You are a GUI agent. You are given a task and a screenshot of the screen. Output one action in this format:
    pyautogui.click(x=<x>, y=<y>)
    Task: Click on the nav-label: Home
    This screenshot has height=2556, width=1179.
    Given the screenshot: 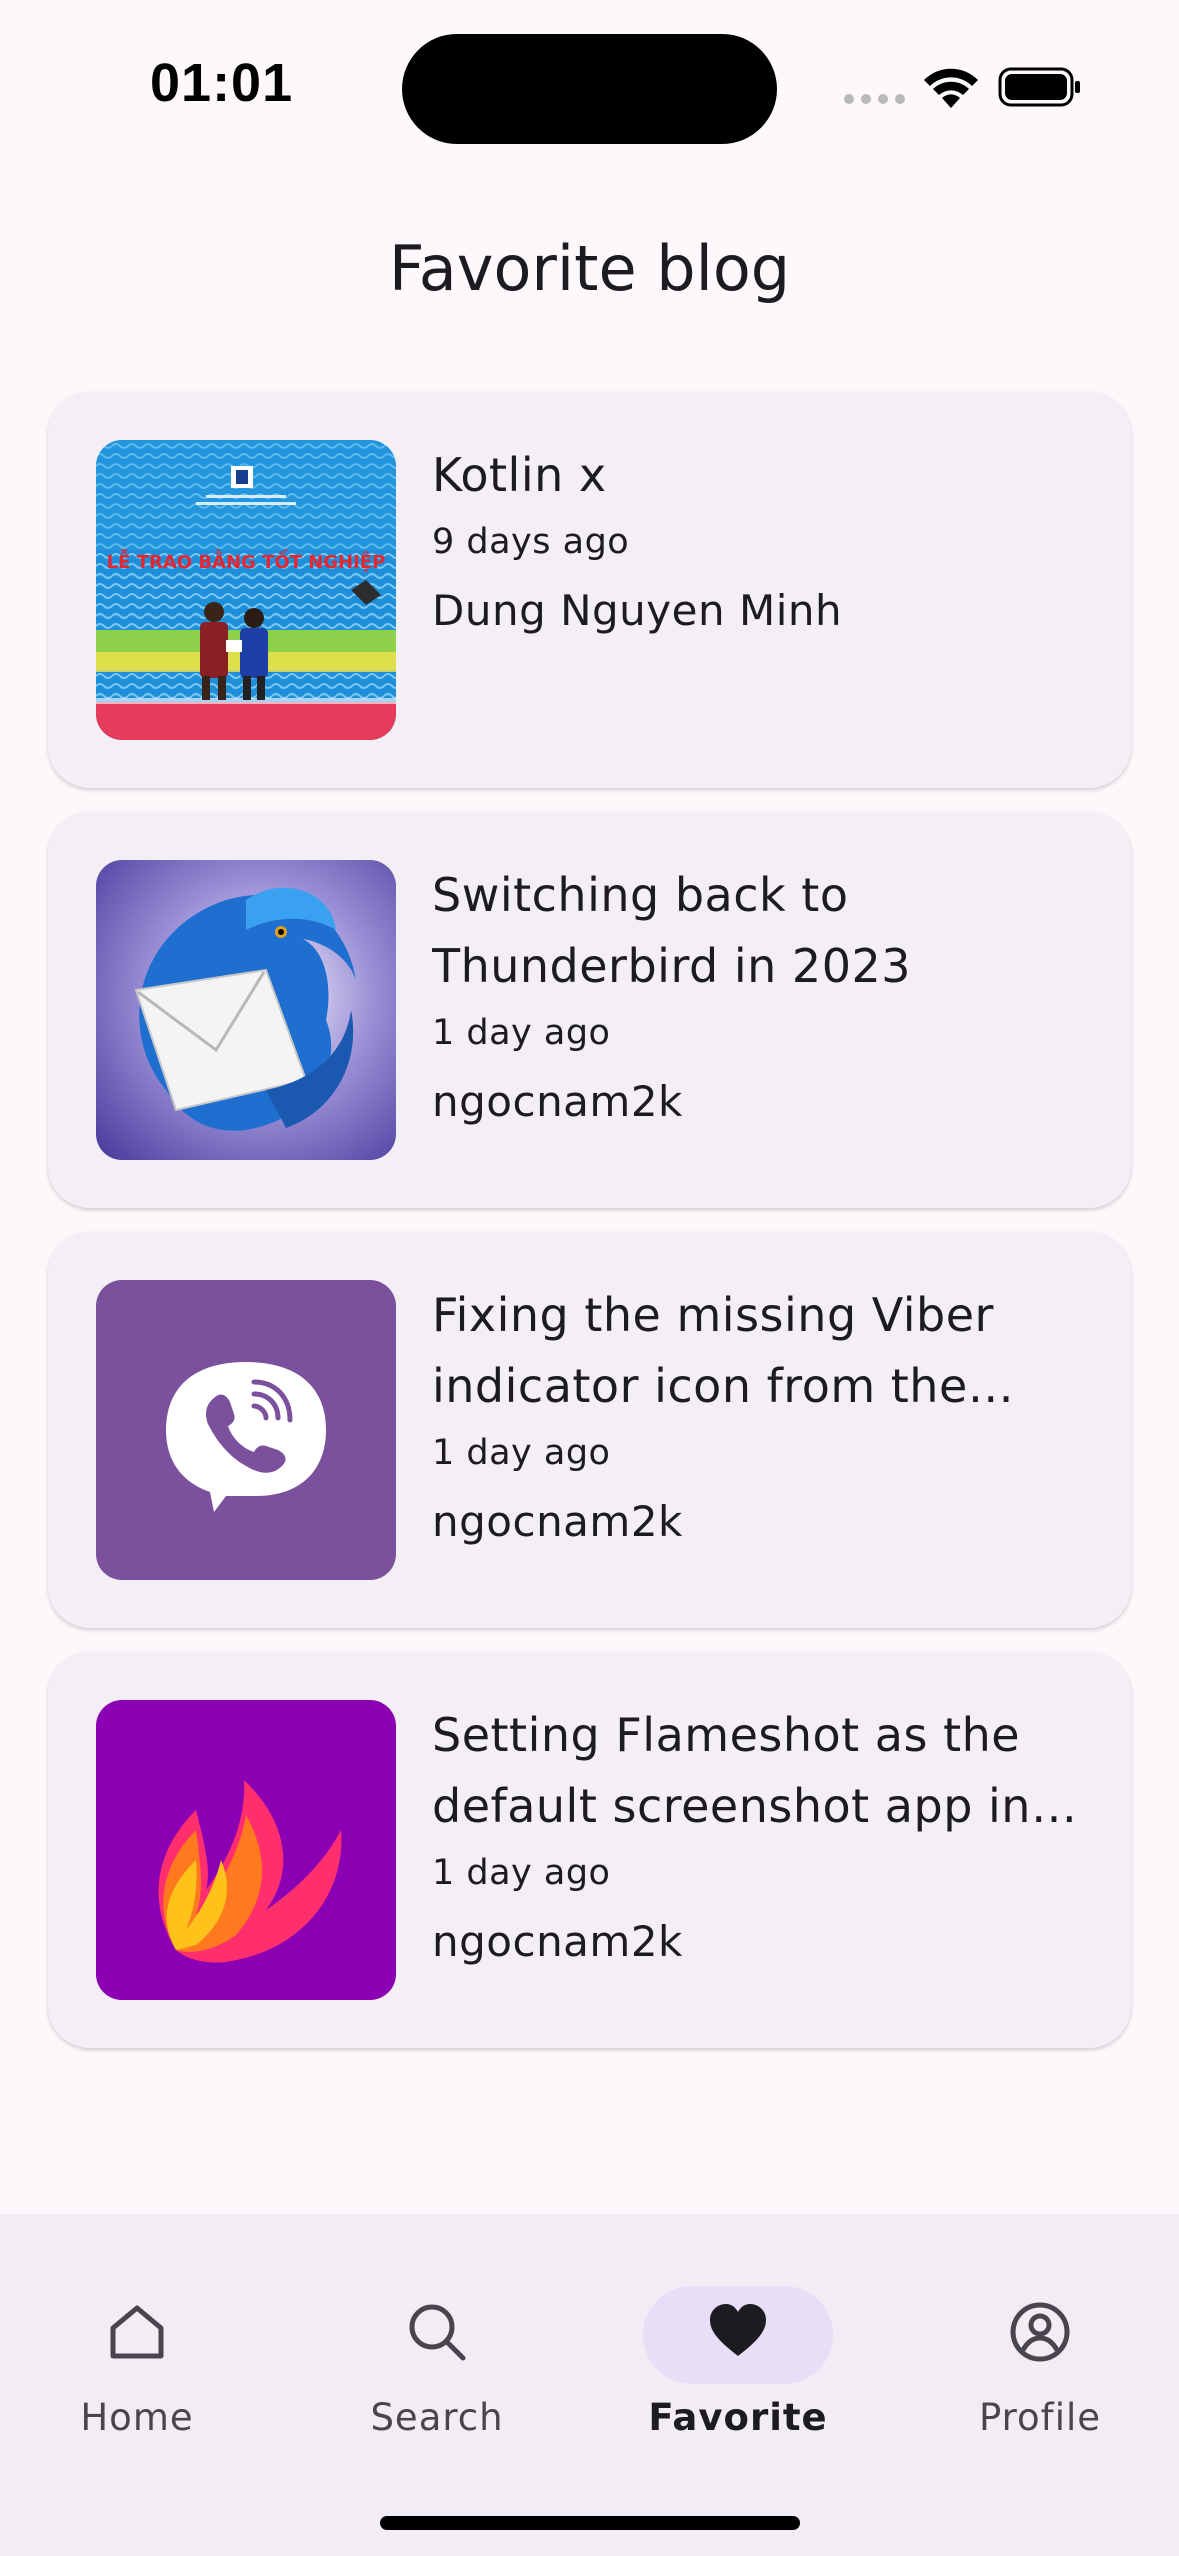 What is the action you would take?
    pyautogui.click(x=137, y=2417)
    